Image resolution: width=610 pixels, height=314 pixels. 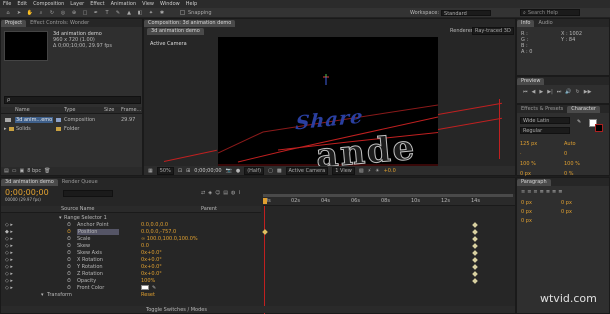 I want to click on col-type: Type, so click(x=69, y=110).